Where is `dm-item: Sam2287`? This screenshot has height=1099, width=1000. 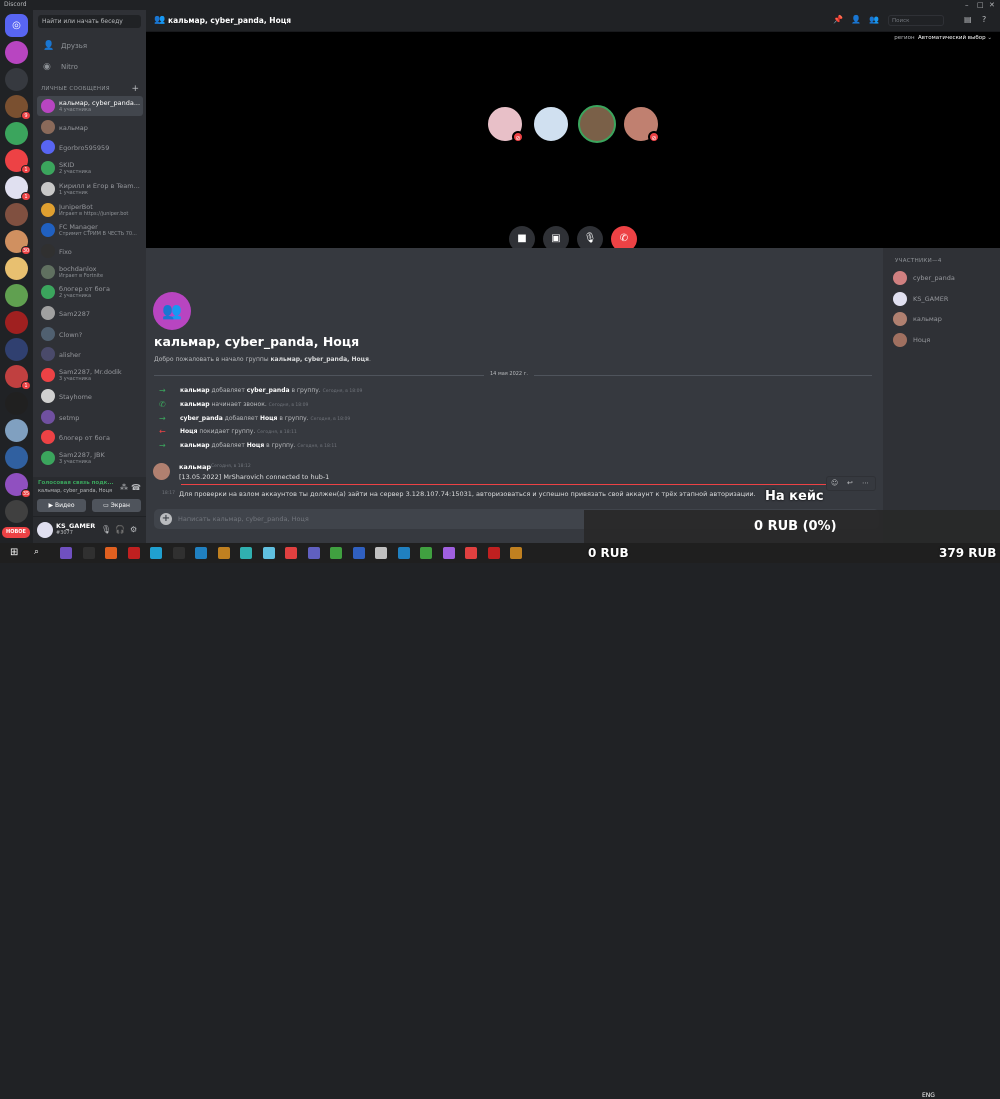 dm-item: Sam2287 is located at coordinates (90, 313).